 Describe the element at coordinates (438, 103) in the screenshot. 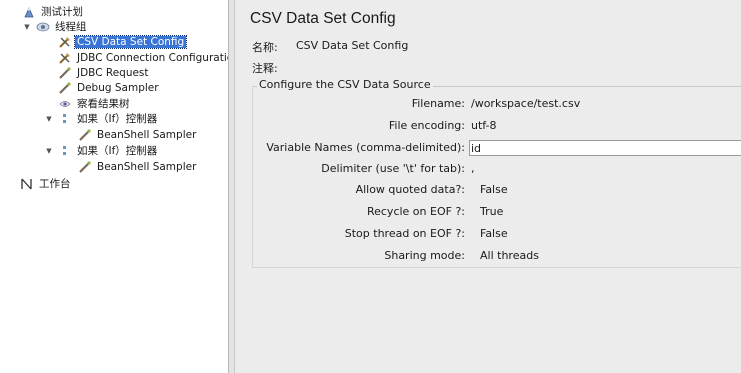

I see `filename-label: Filename:` at that location.